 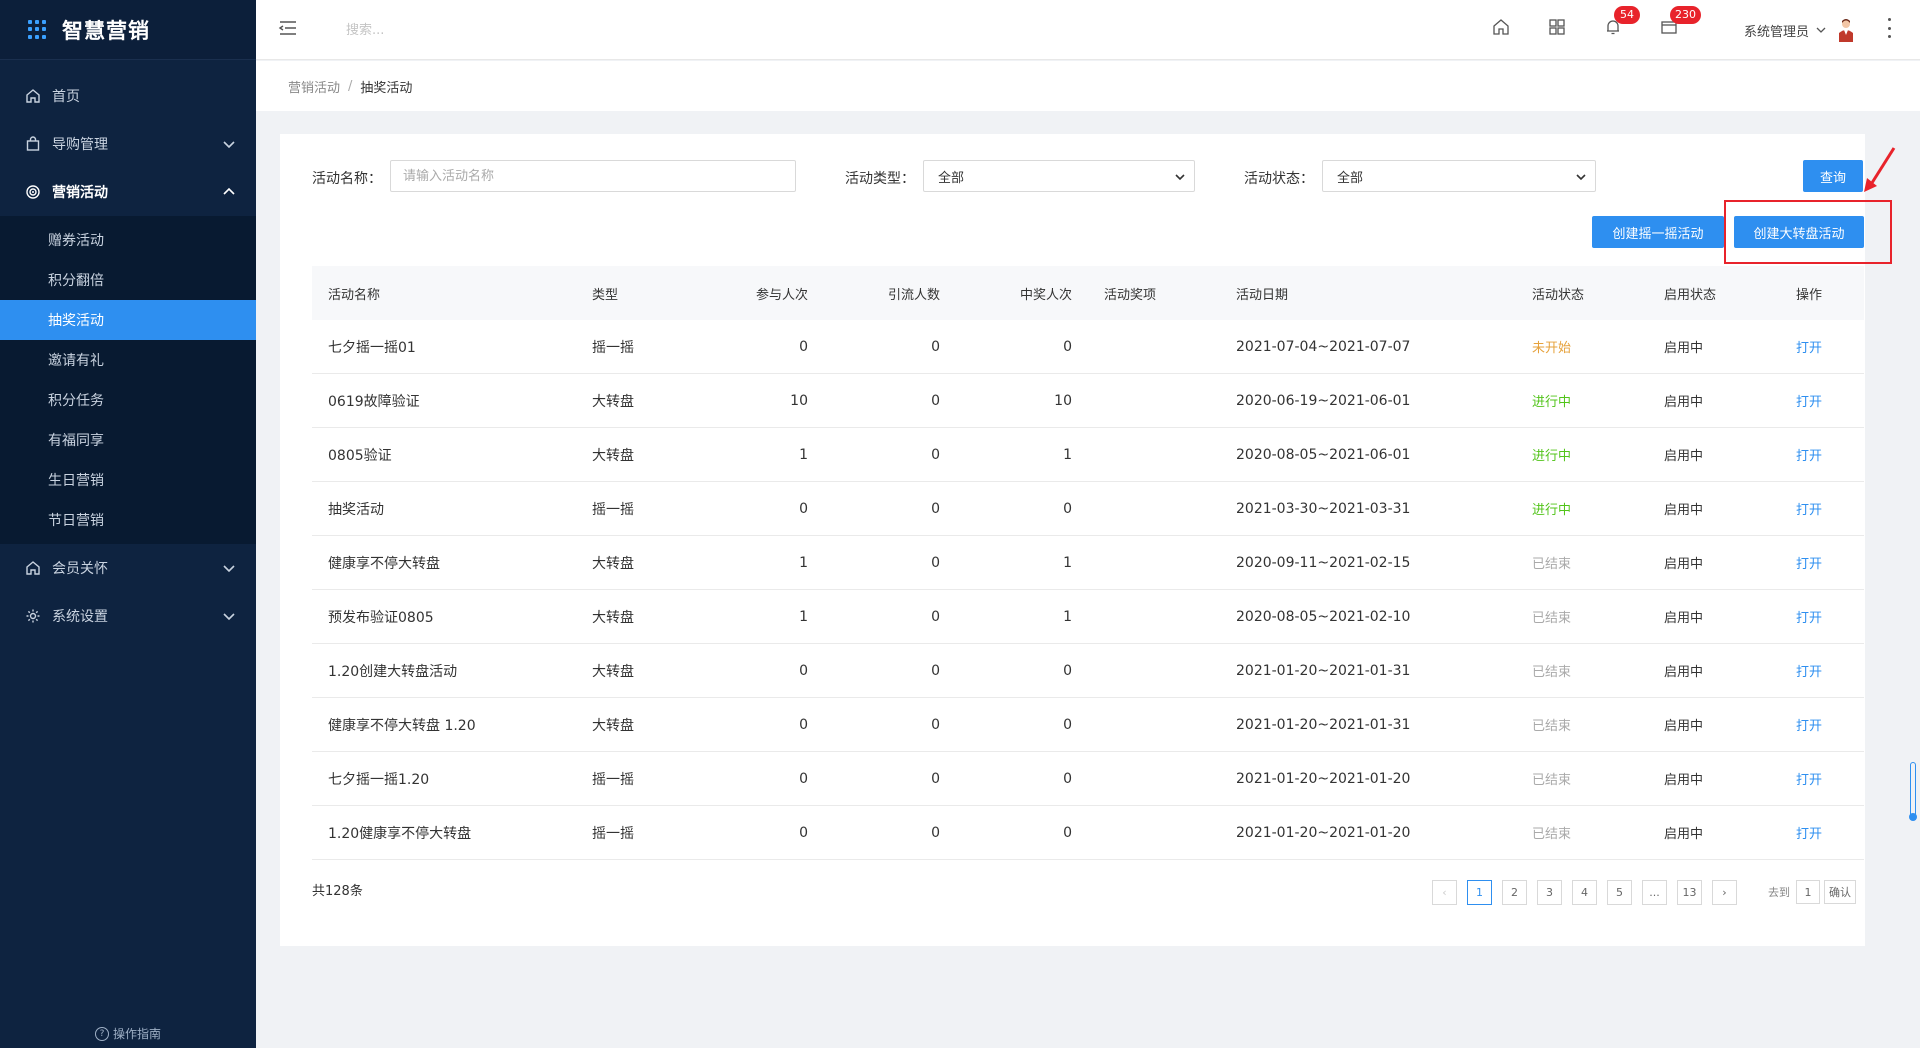 What do you see at coordinates (128, 96) in the screenshot?
I see `sidebar-item-home: 首页` at bounding box center [128, 96].